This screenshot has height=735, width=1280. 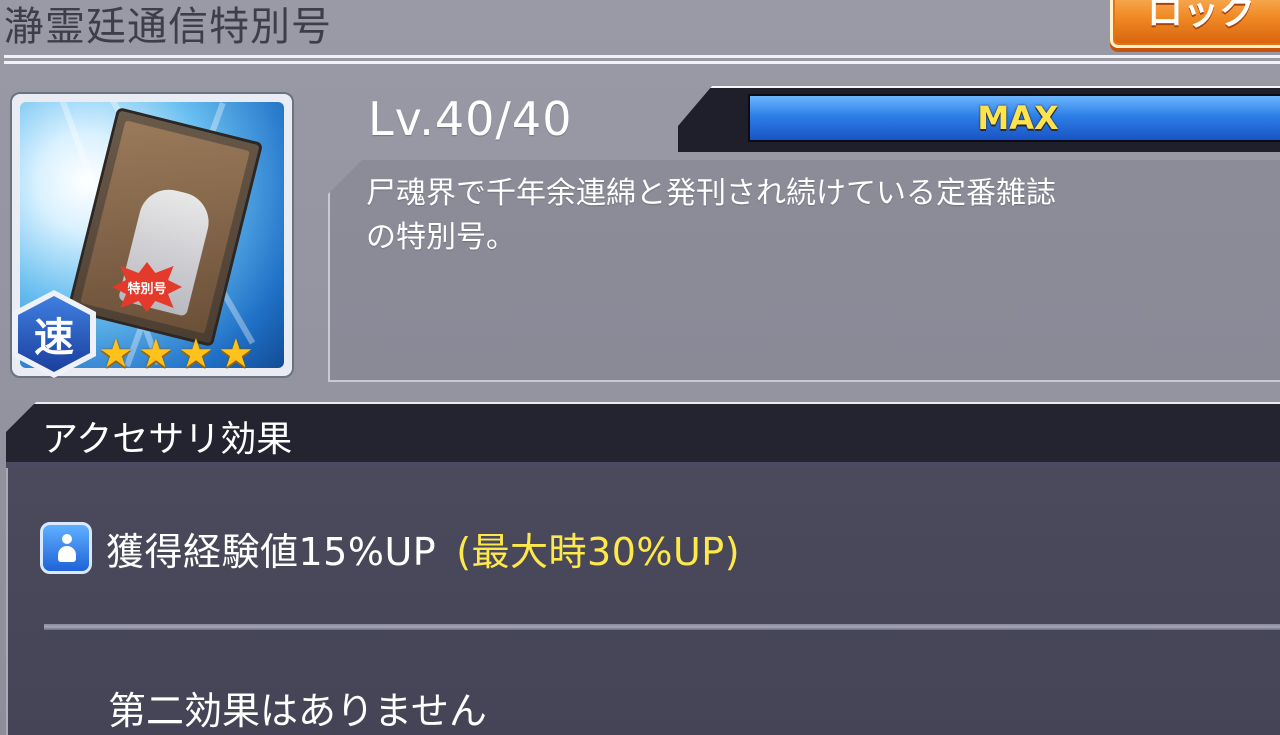 What do you see at coordinates (470, 119) in the screenshot?
I see `level-text: Lv.40/40` at bounding box center [470, 119].